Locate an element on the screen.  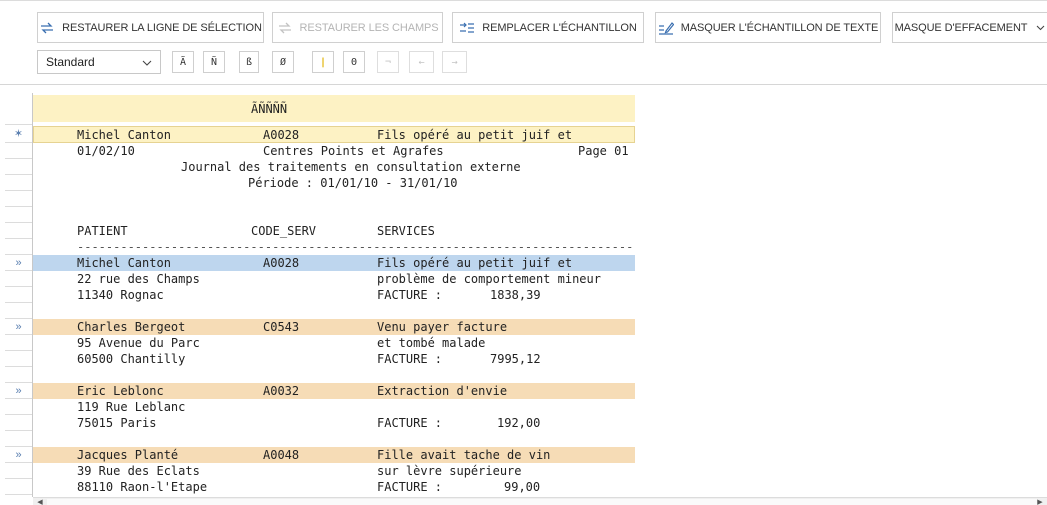
record-address: 95 Avenue du Parc is located at coordinates (138, 343).